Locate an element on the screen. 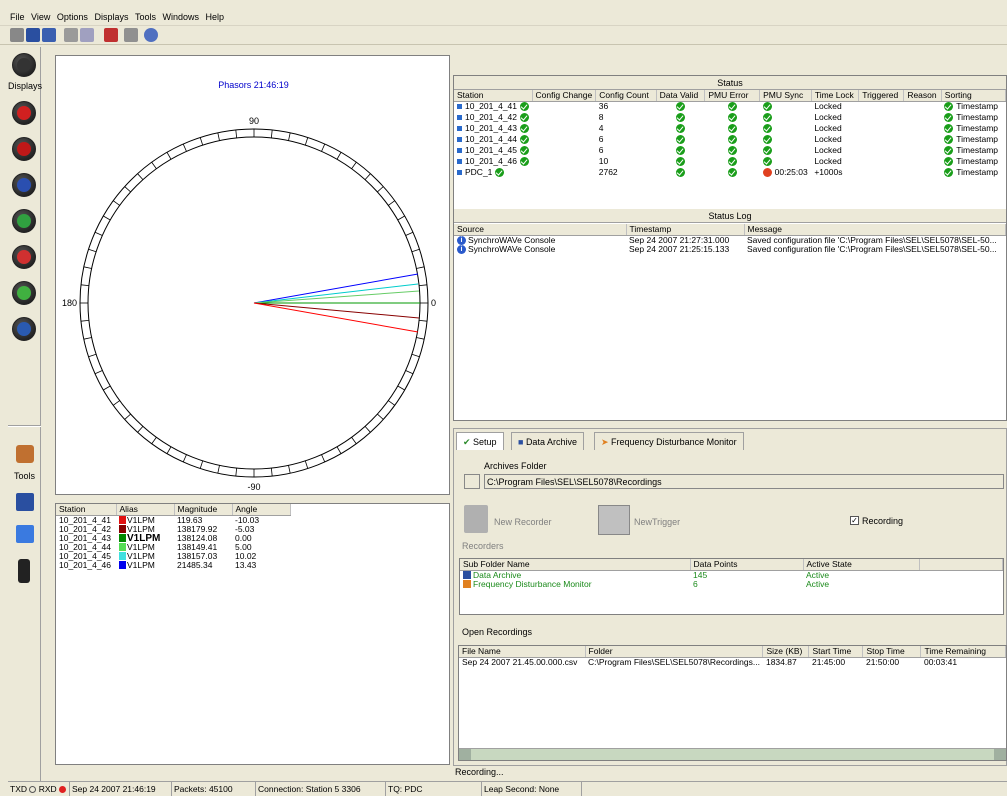 The width and height of the screenshot is (1007, 796). status-row: 10_201_4_43 4 Locked Timestamp is located at coordinates (730, 128).